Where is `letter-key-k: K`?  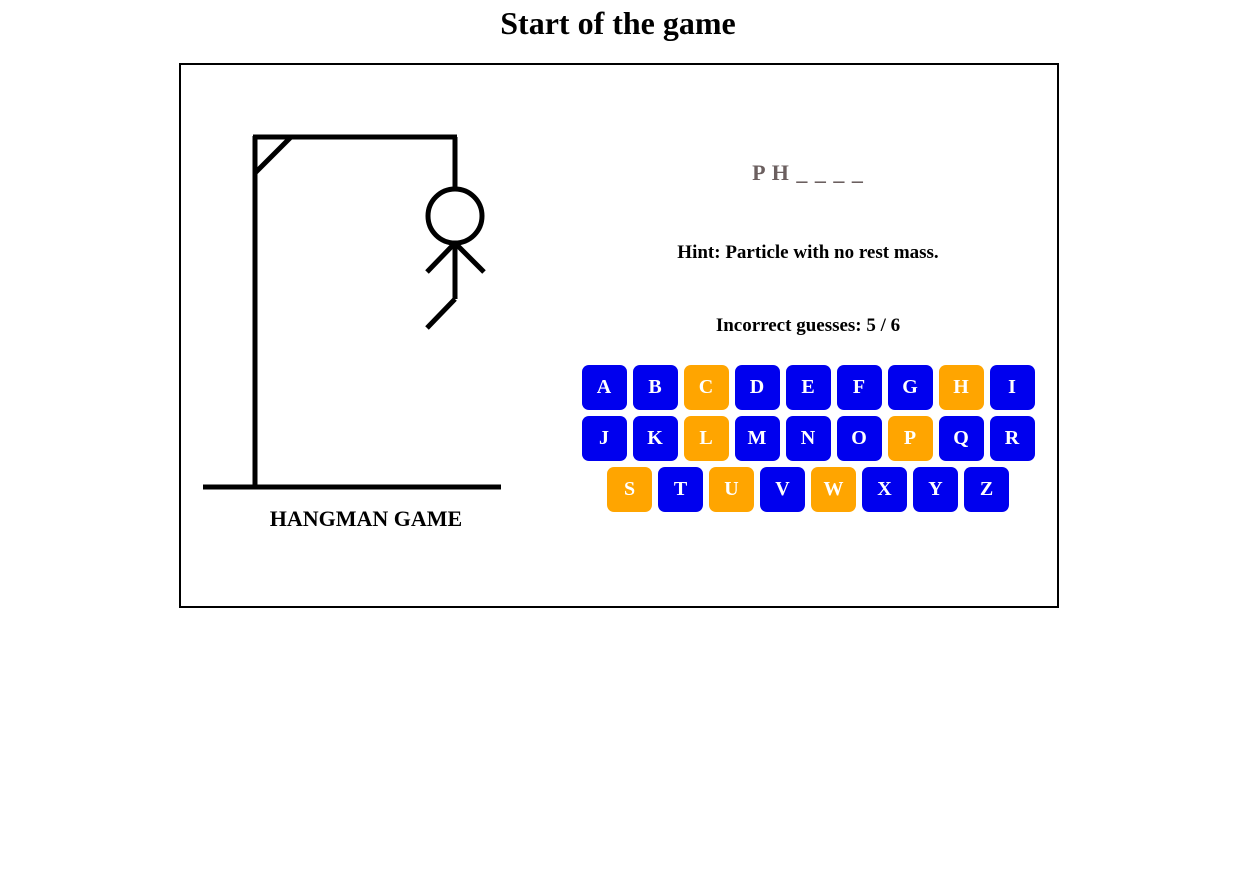 letter-key-k: K is located at coordinates (655, 438).